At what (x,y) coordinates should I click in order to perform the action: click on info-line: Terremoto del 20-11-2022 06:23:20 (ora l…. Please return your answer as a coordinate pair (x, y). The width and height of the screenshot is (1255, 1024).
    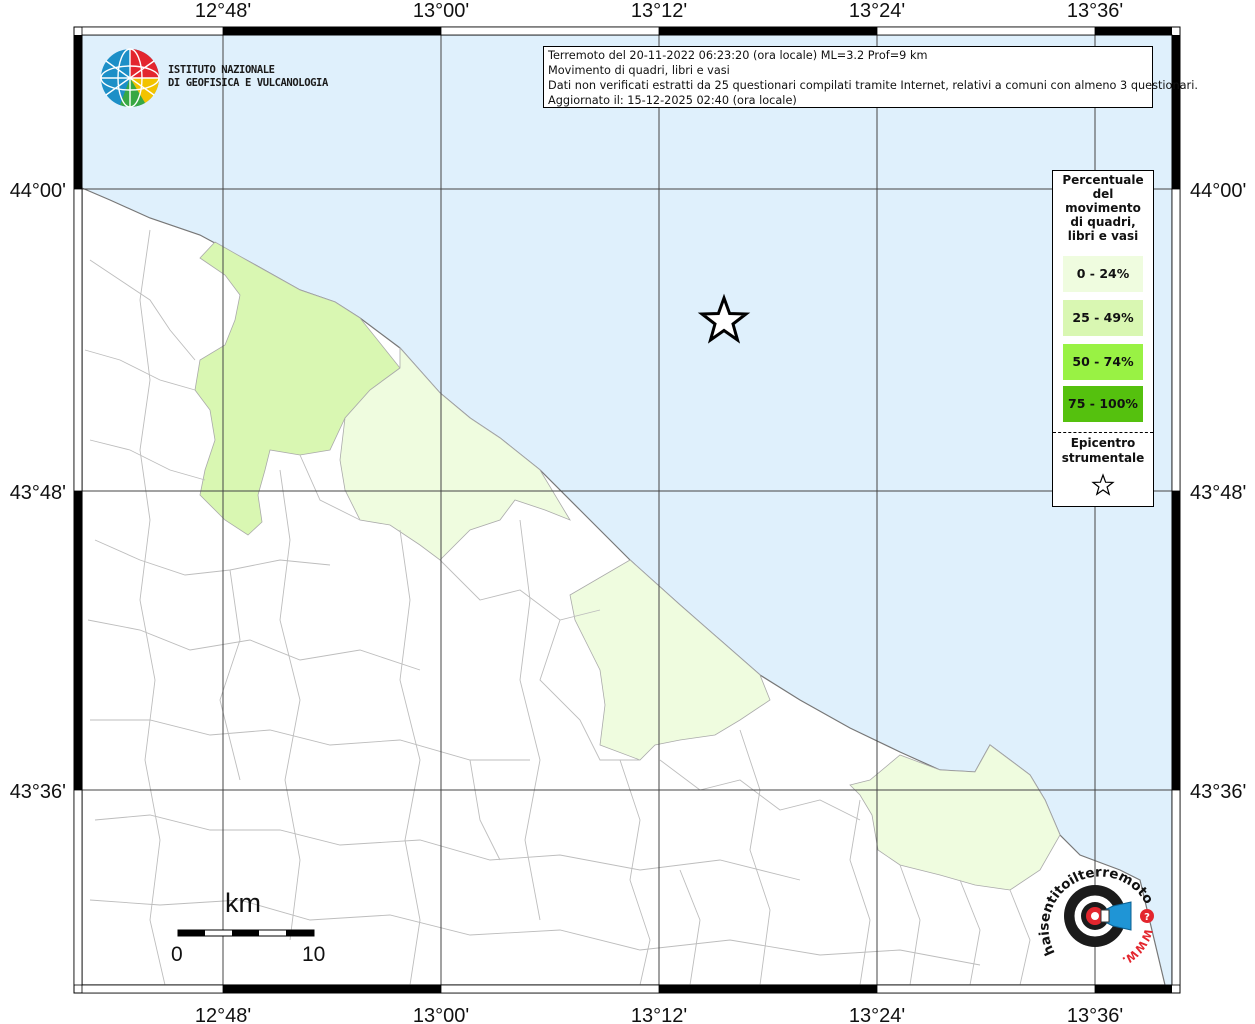
    Looking at the image, I should click on (738, 55).